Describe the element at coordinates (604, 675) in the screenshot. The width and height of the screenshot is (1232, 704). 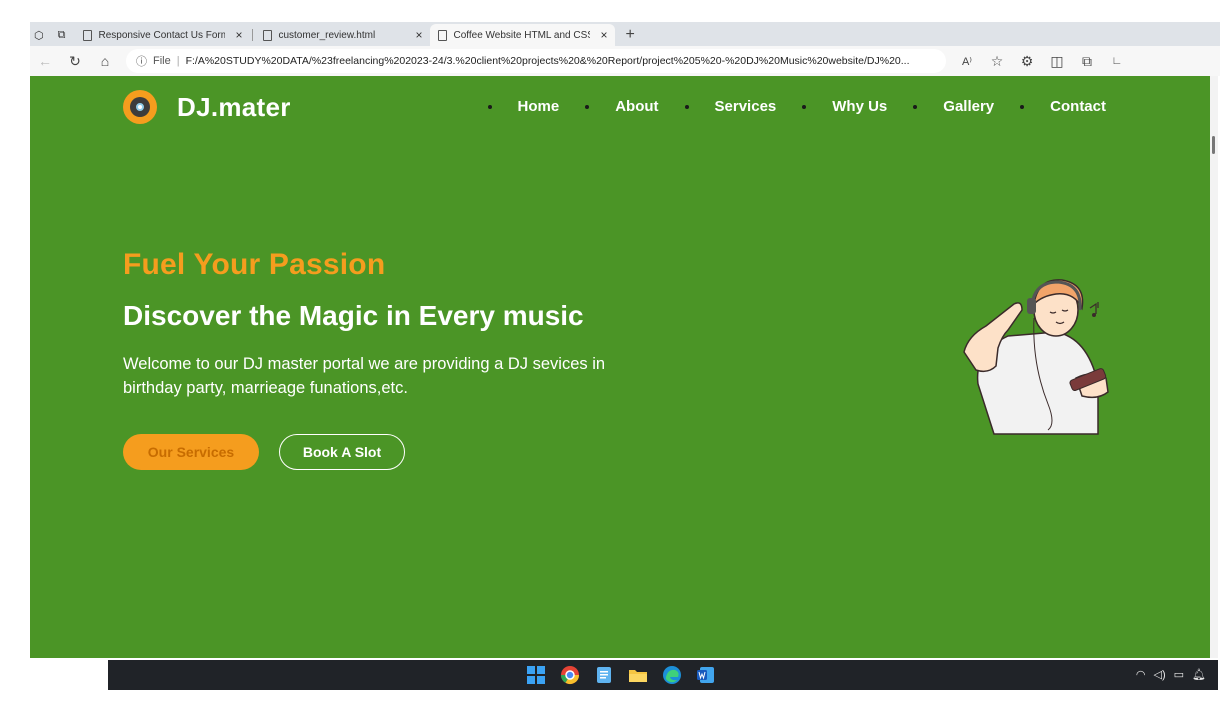
I see `notepad-icon` at that location.